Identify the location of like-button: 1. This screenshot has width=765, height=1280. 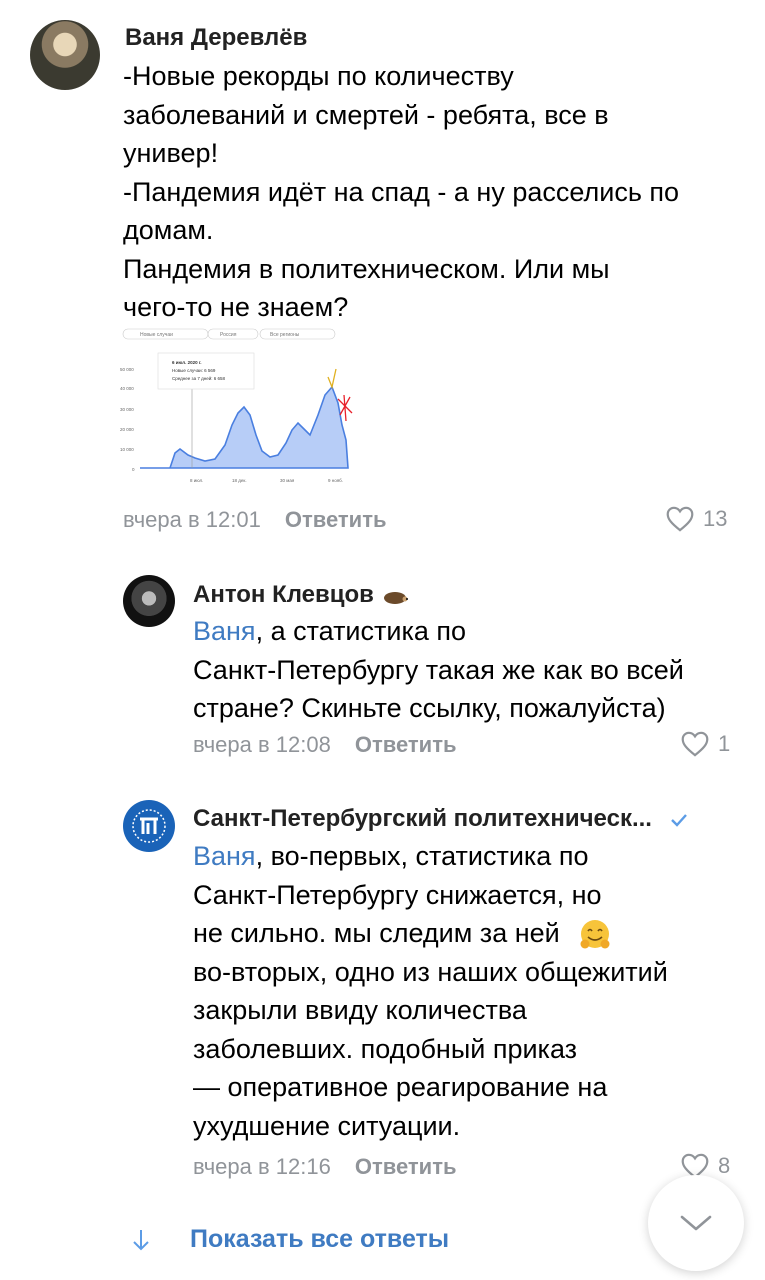
(705, 743).